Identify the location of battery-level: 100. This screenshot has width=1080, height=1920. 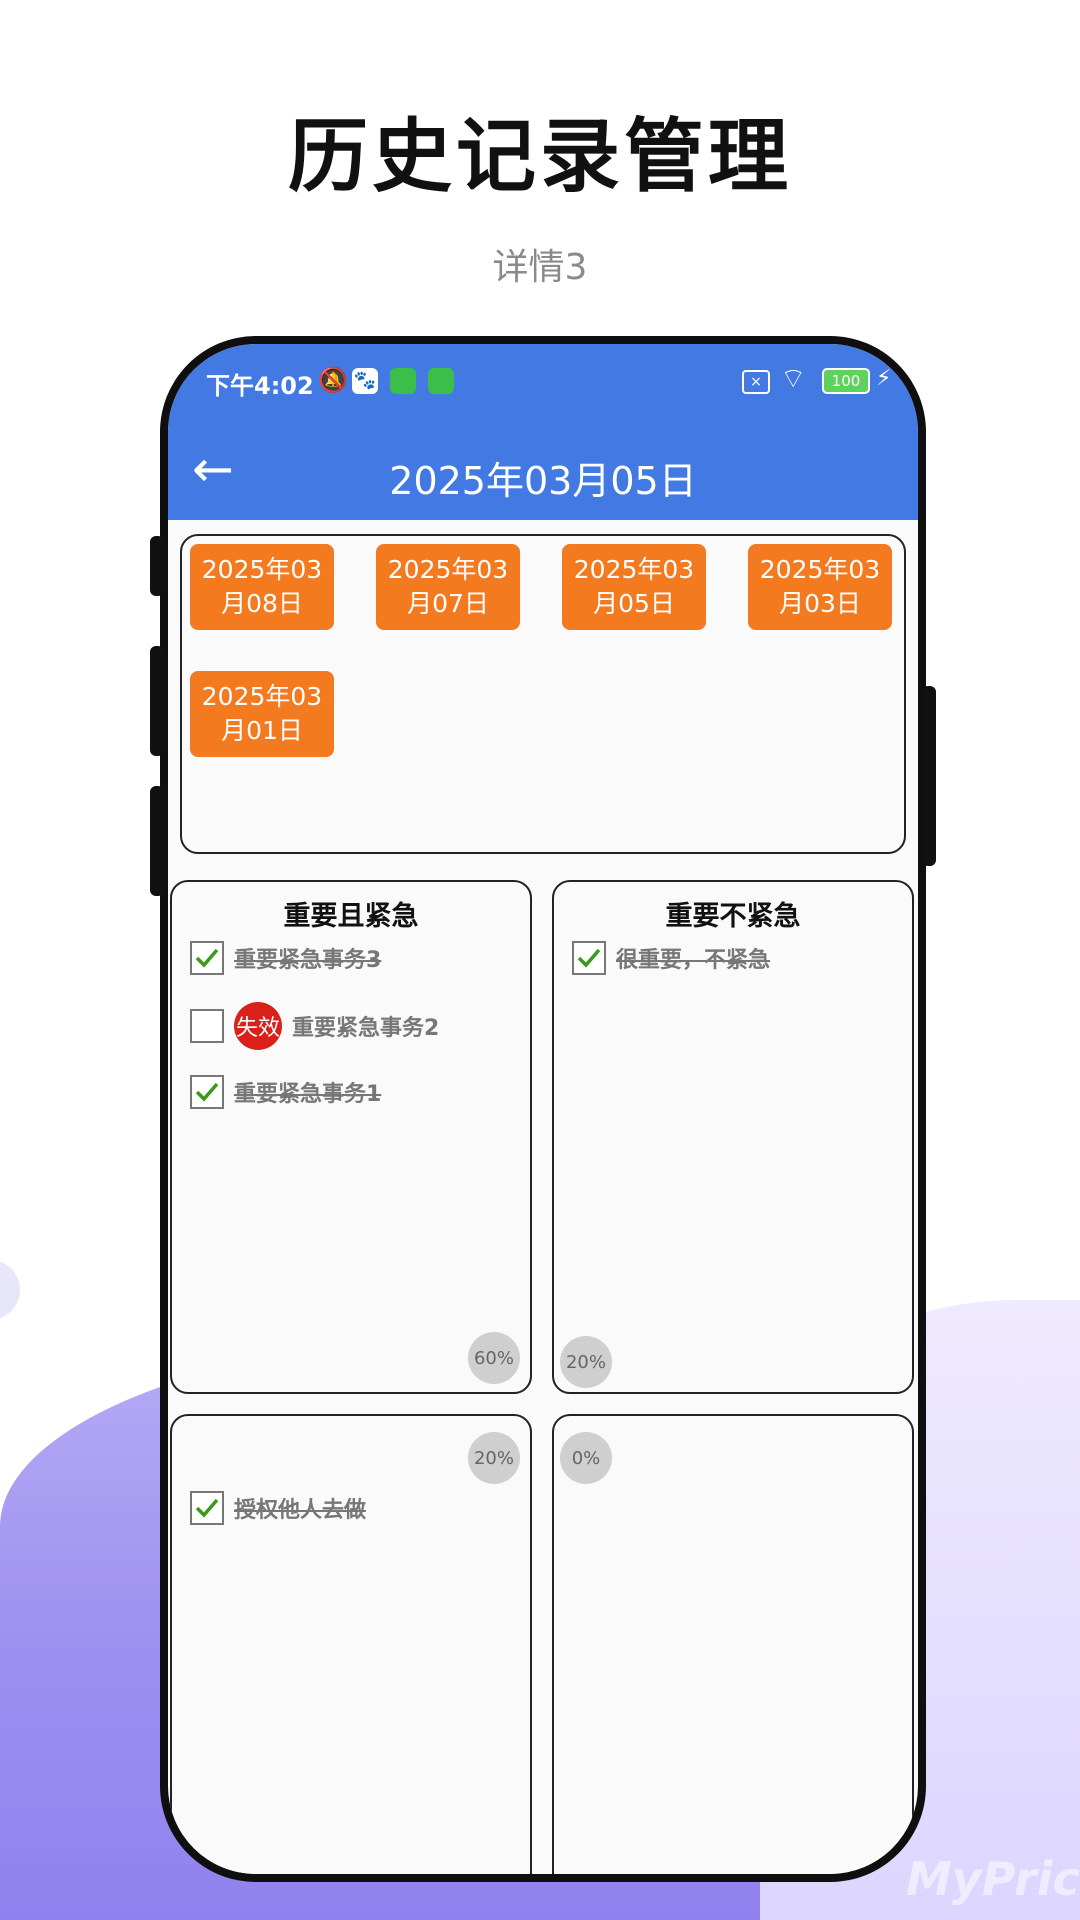
(846, 381).